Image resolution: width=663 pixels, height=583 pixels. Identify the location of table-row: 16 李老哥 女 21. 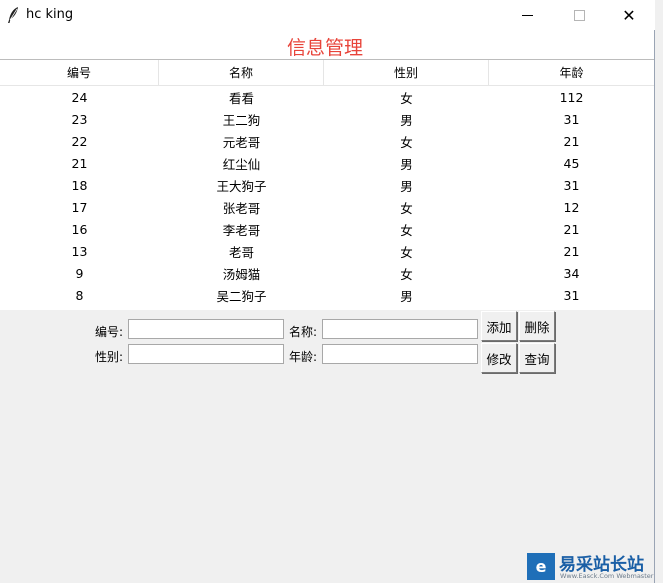
(327, 229).